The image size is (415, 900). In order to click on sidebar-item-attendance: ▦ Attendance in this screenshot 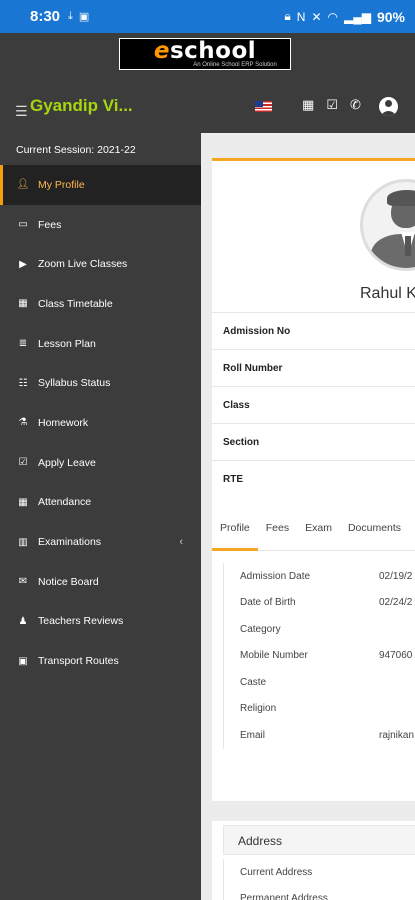, I will do `click(100, 503)`.